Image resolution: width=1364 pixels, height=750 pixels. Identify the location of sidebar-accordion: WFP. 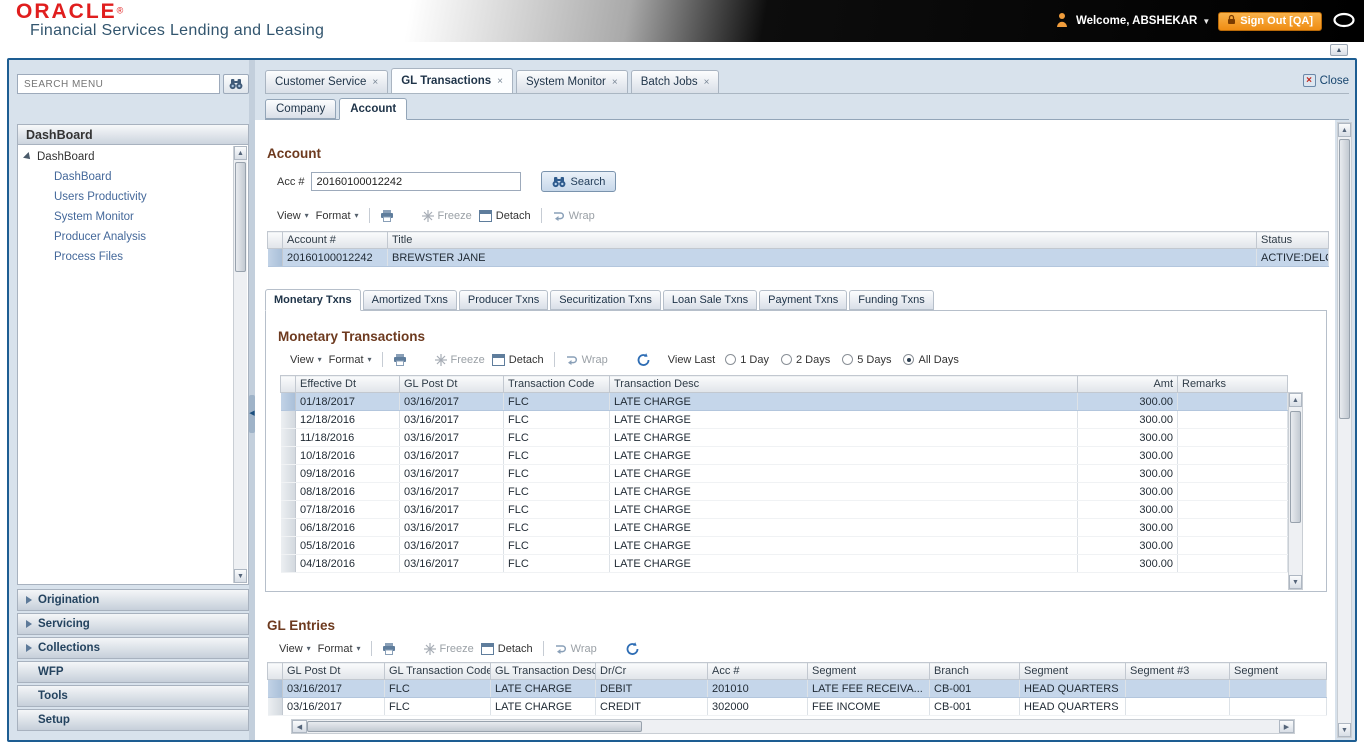
(133, 672).